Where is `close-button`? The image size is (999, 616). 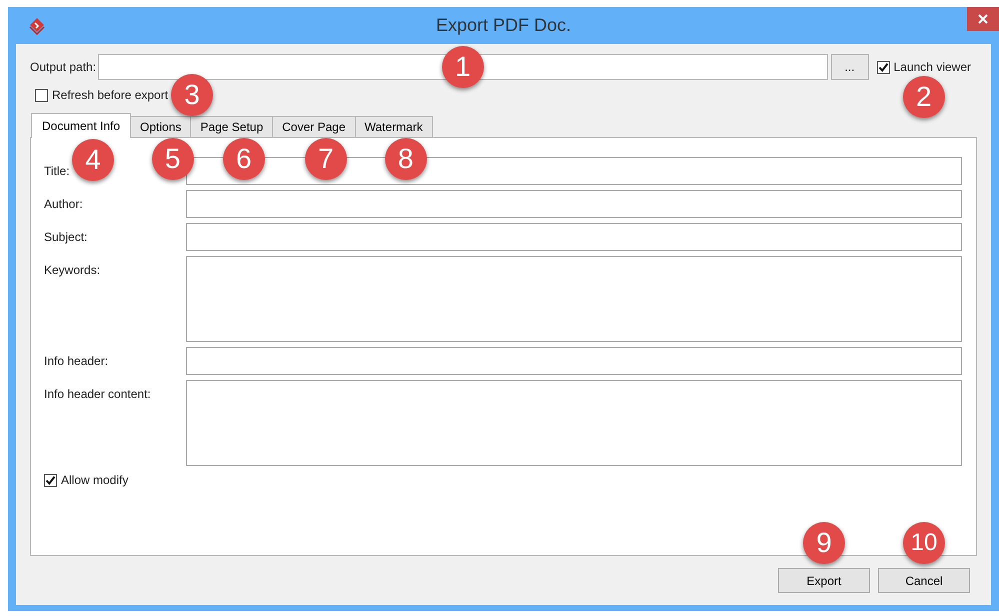
close-button is located at coordinates (983, 19).